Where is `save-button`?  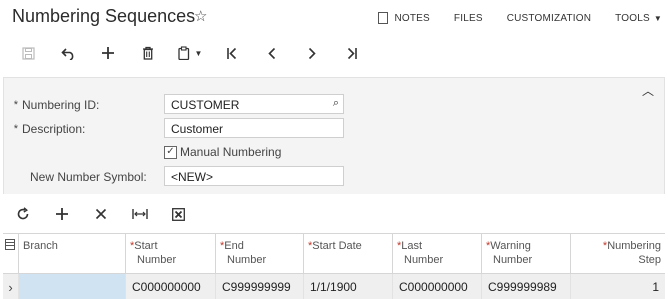 save-button is located at coordinates (28, 53).